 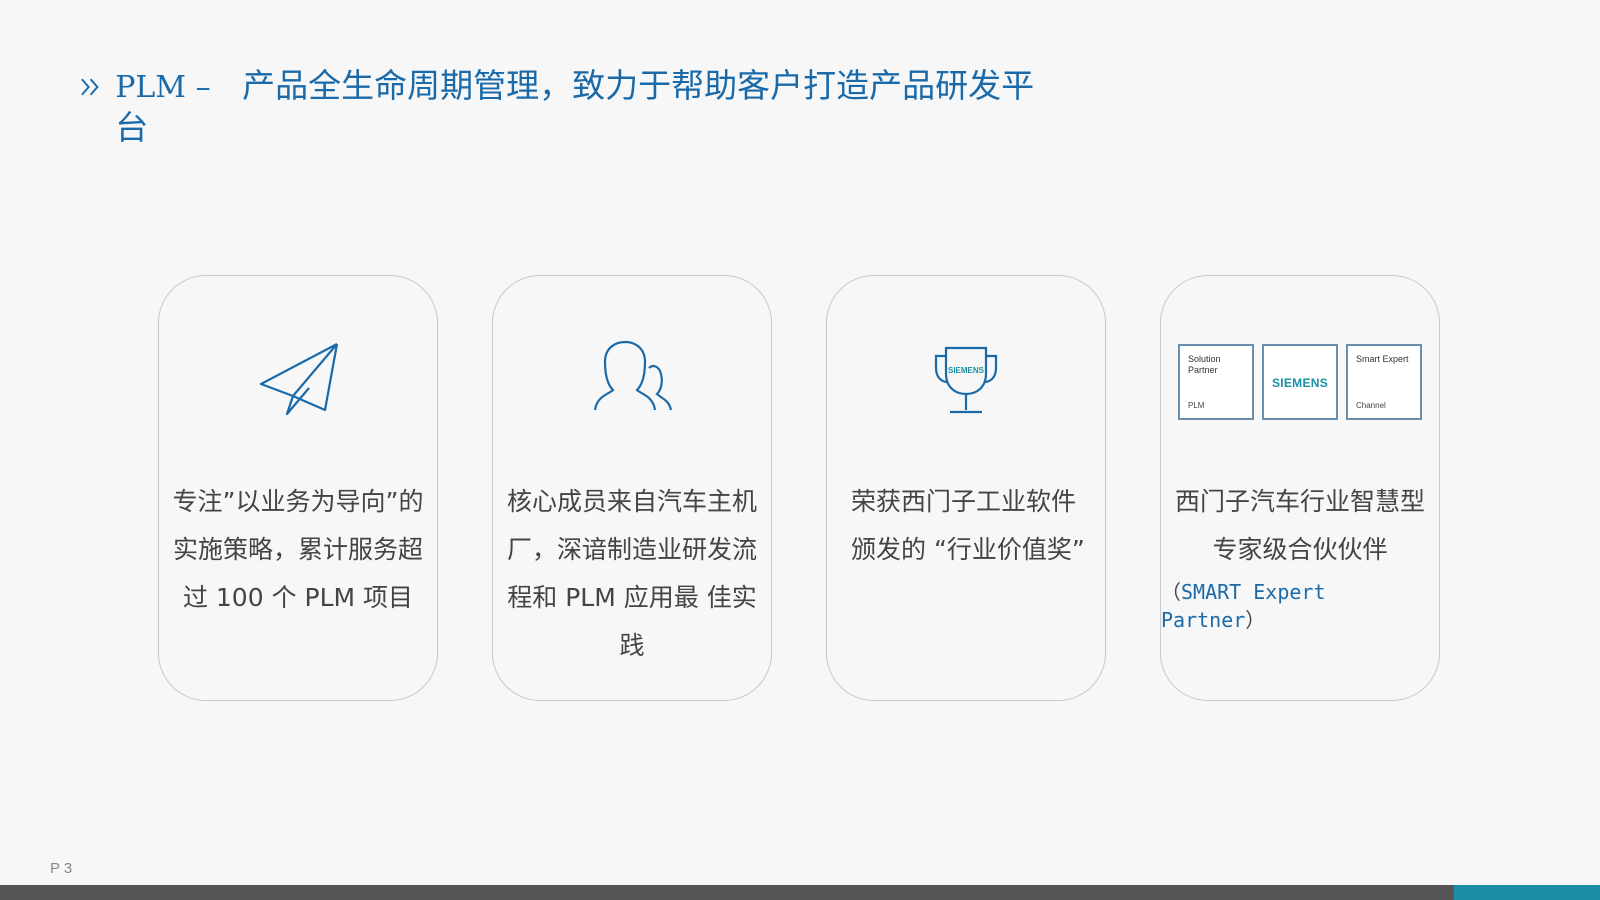 I want to click on card-text: 专注”以业务为导向”的 实施策略，累计服务超 过 100 个 PLM 项目, so click(x=298, y=549).